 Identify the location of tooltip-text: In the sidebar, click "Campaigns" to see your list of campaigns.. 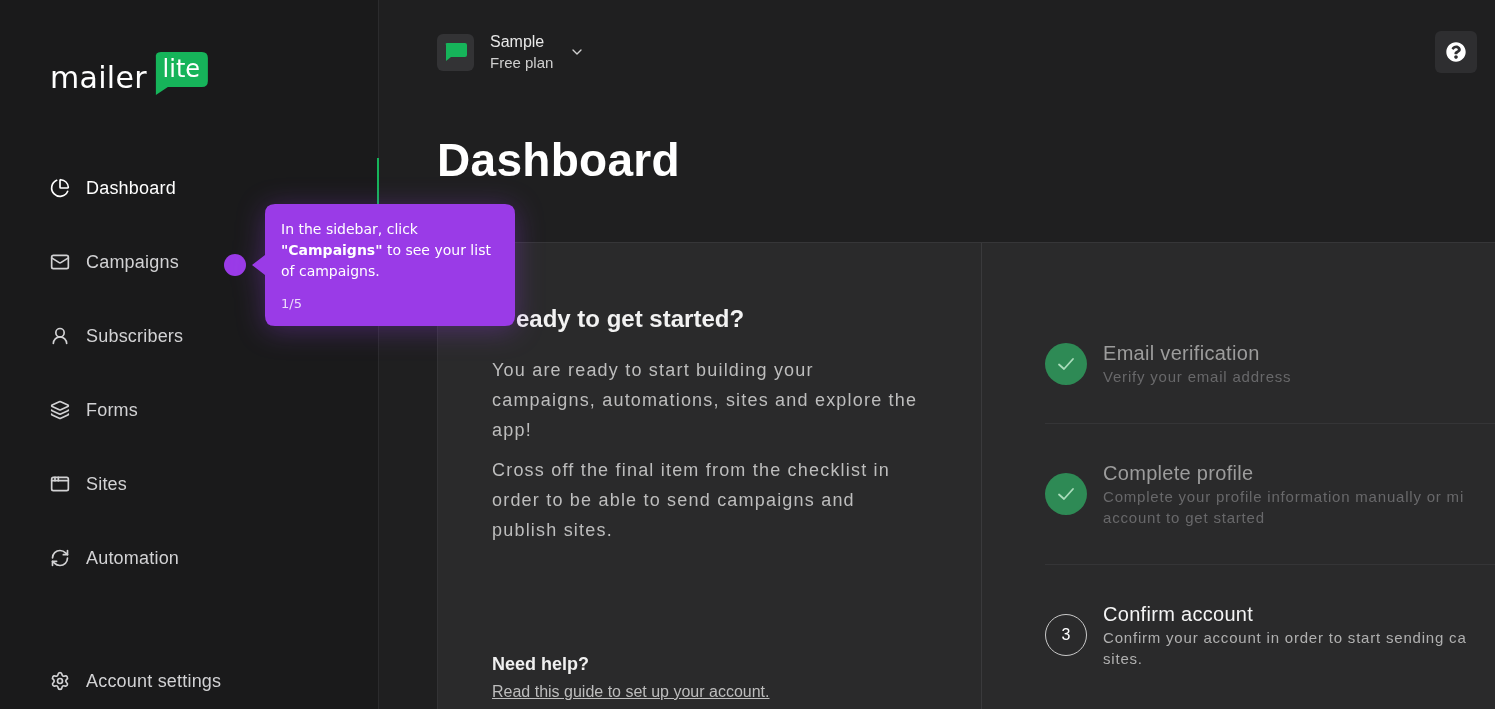
(386, 250).